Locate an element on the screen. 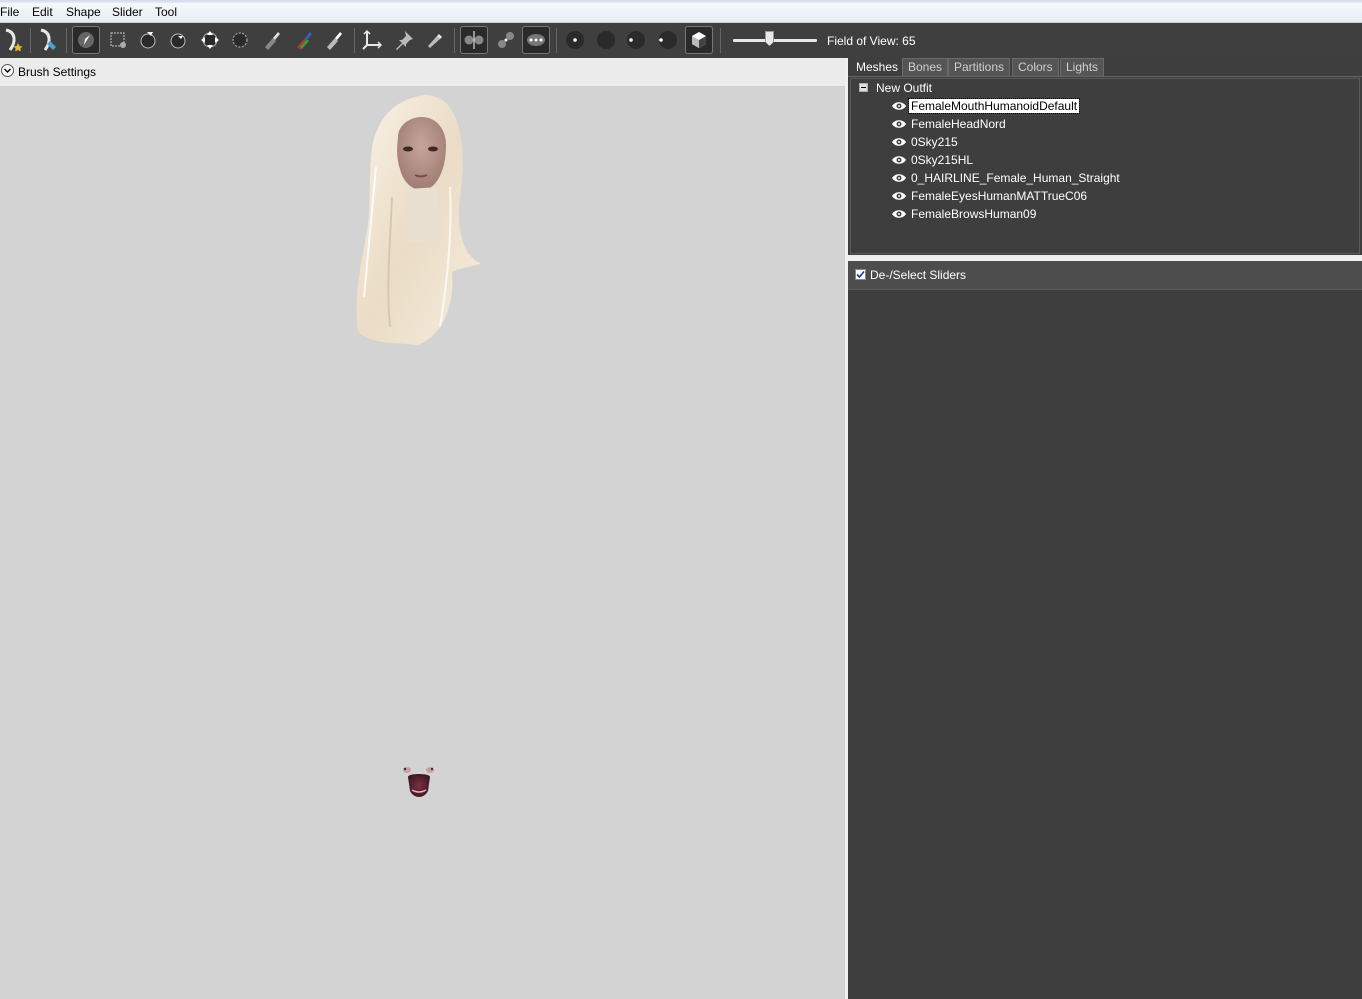 Image resolution: width=1362 pixels, height=999 pixels. menu-bar: File Edit Shape Slider Tool is located at coordinates (681, 13).